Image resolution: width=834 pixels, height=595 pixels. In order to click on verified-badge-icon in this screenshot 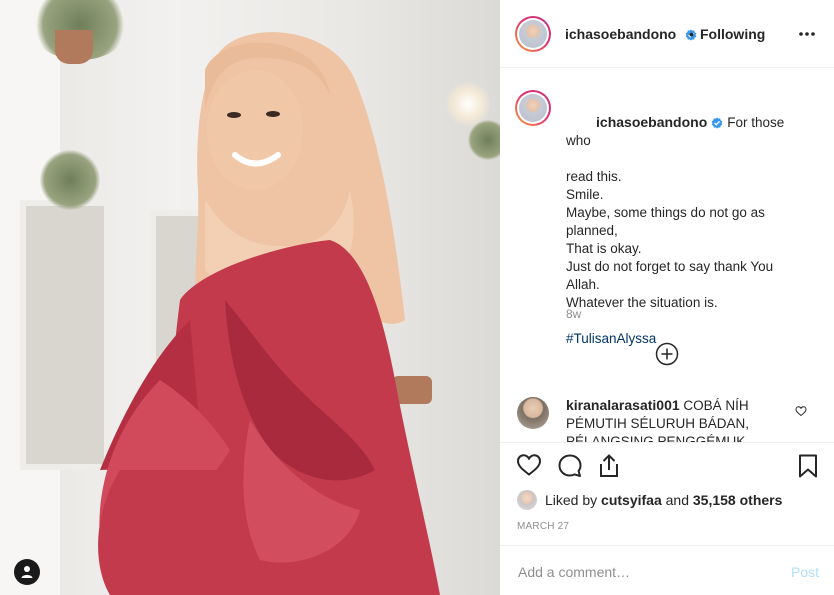, I will do `click(717, 123)`.